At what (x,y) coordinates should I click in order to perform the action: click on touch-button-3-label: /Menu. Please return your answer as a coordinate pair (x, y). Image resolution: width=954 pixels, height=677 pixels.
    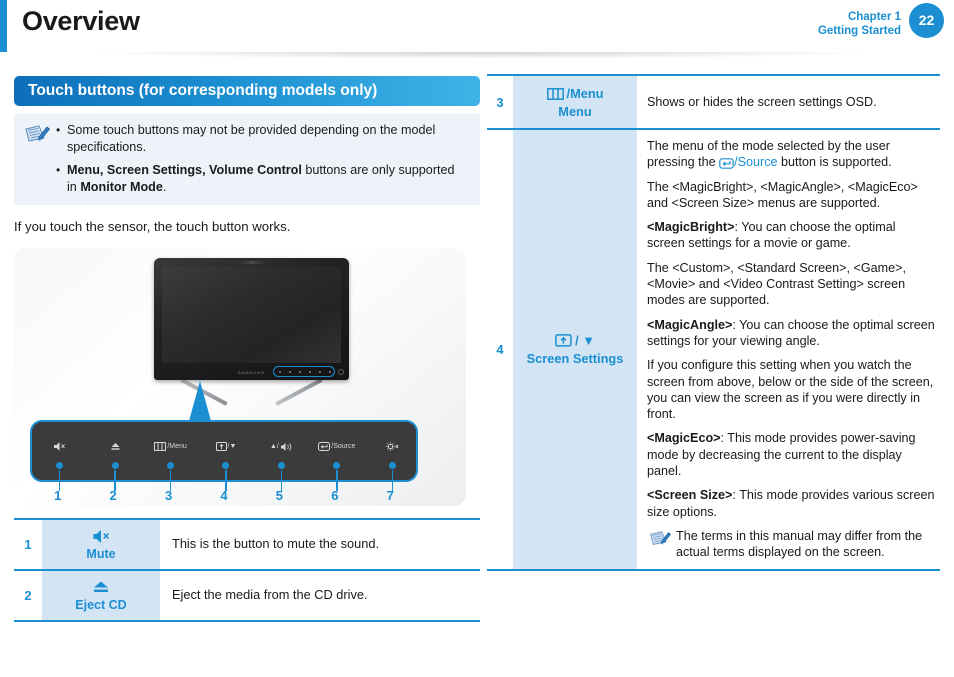
    Looking at the image, I should click on (177, 446).